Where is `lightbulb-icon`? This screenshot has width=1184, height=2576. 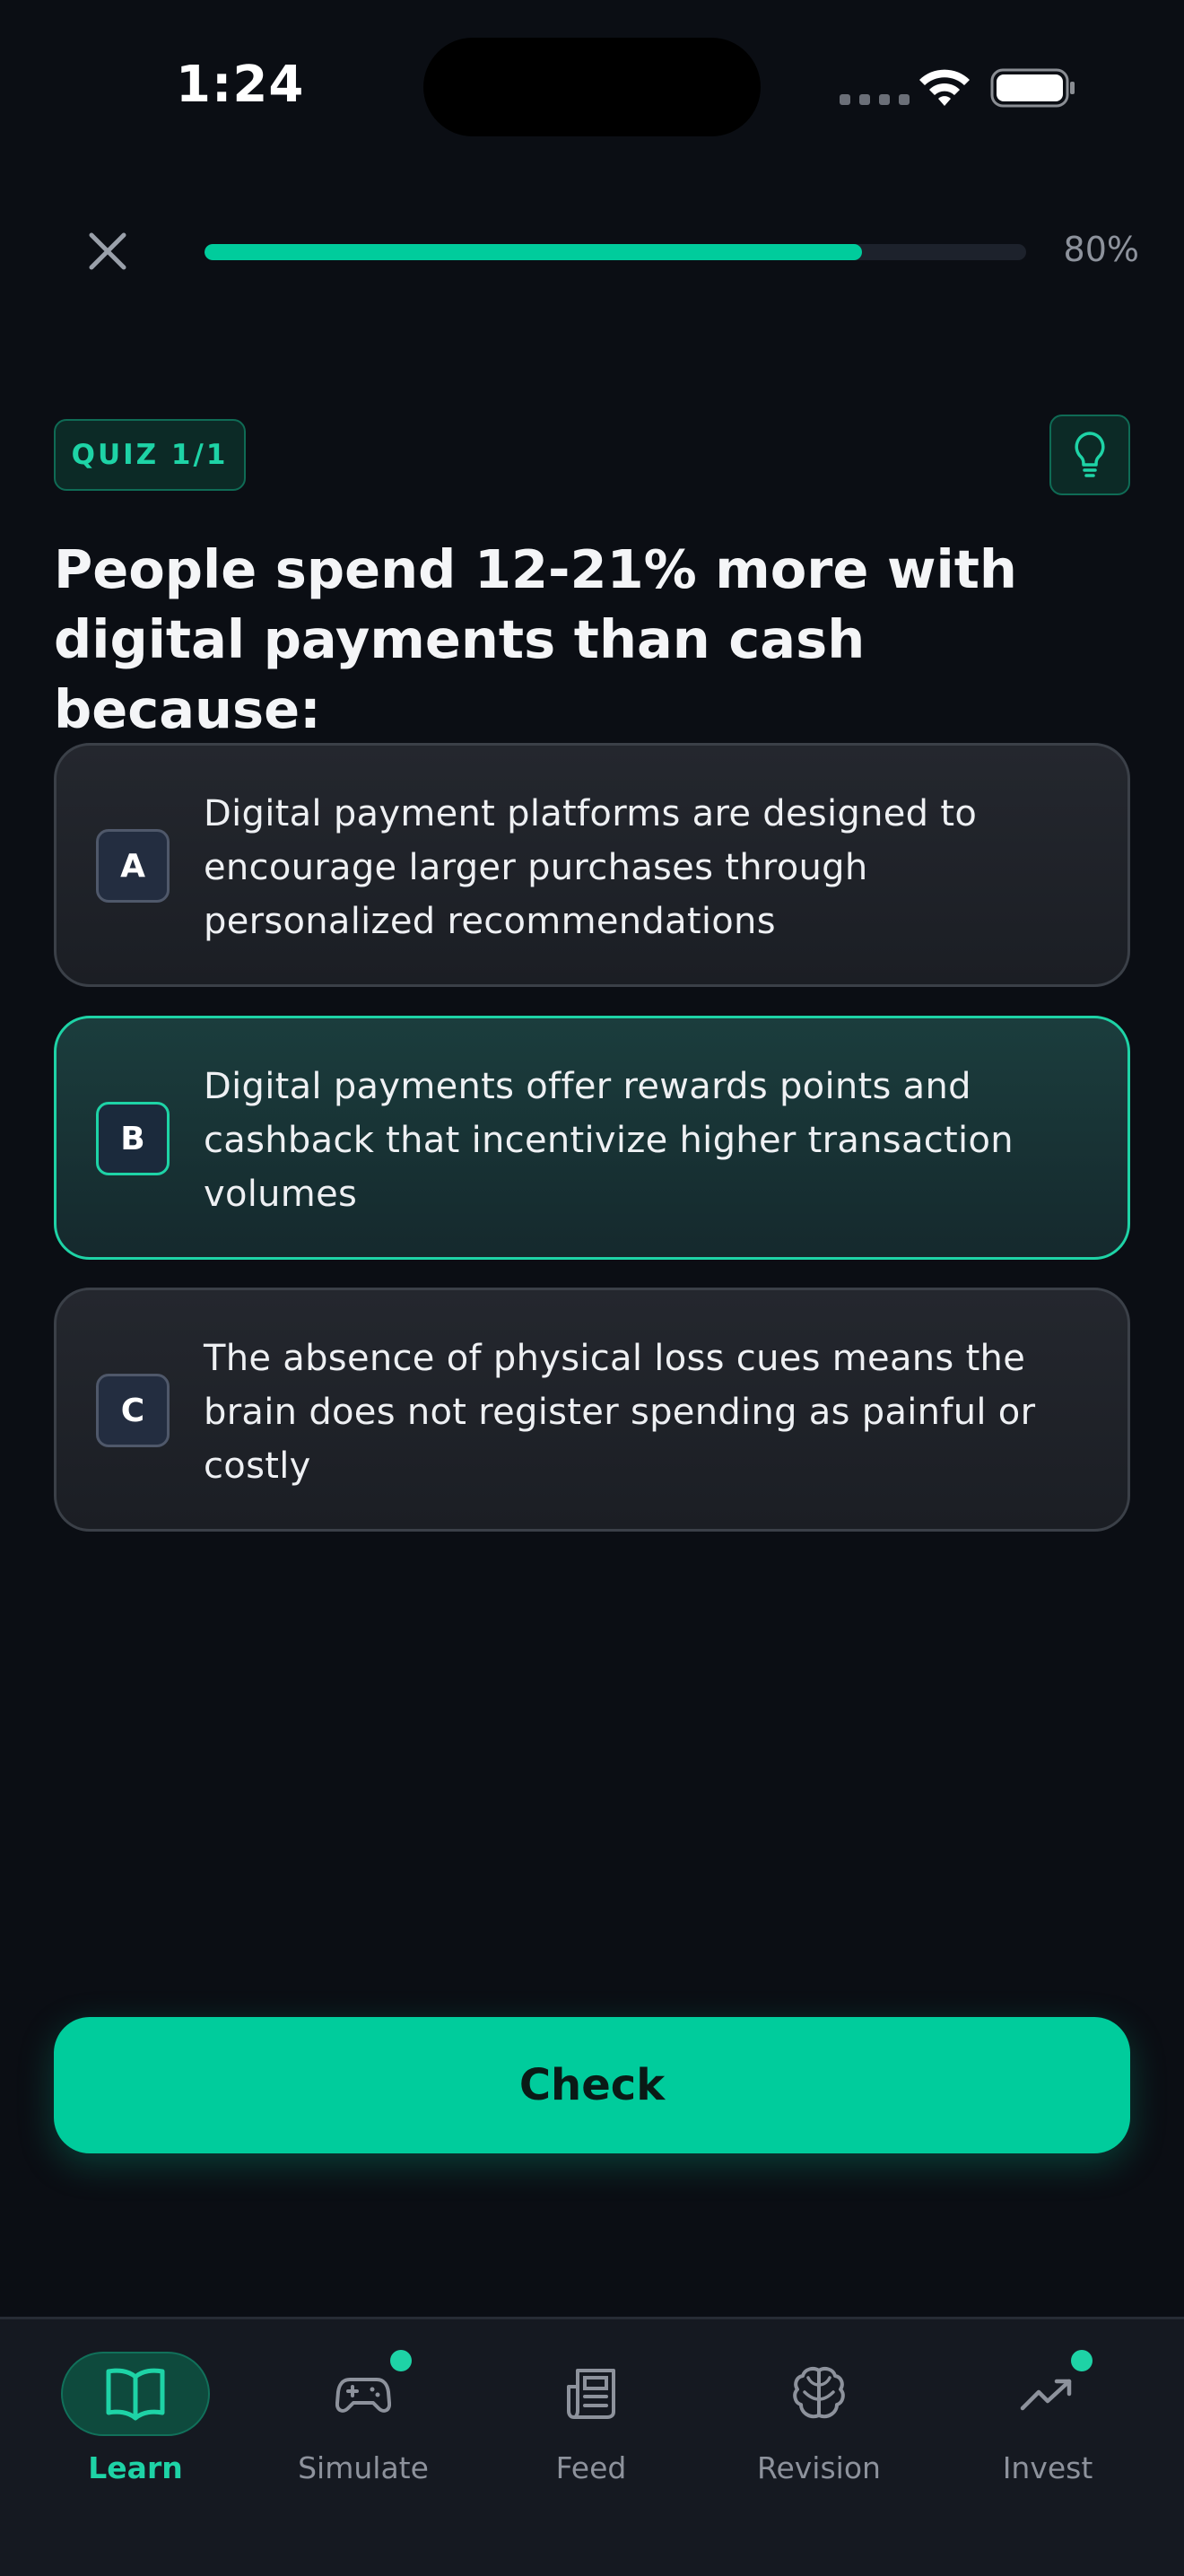
lightbulb-icon is located at coordinates (1090, 454).